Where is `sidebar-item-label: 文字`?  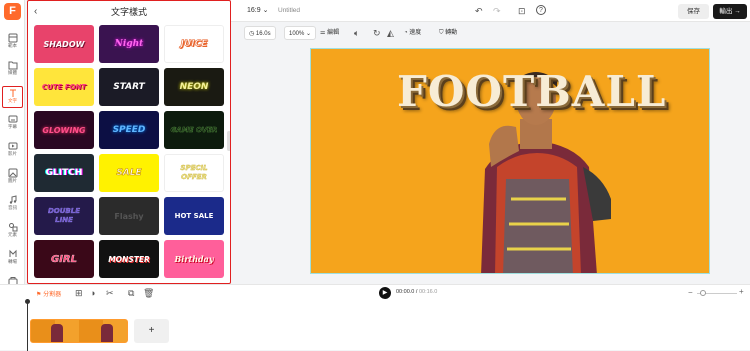
sidebar-item-label: 文字 is located at coordinates (12, 100).